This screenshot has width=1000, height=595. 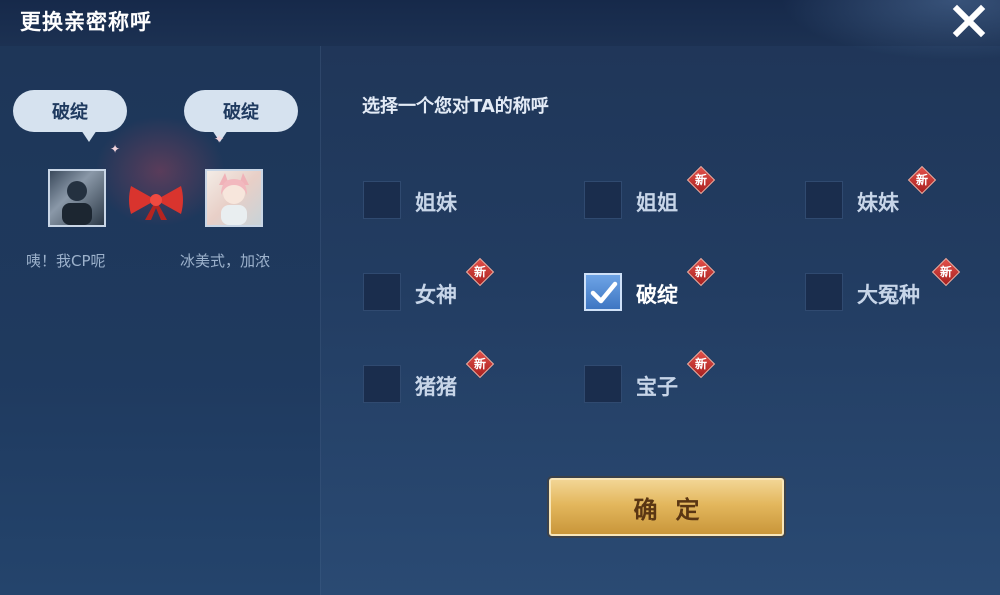 What do you see at coordinates (657, 295) in the screenshot?
I see `option-label: 破绽` at bounding box center [657, 295].